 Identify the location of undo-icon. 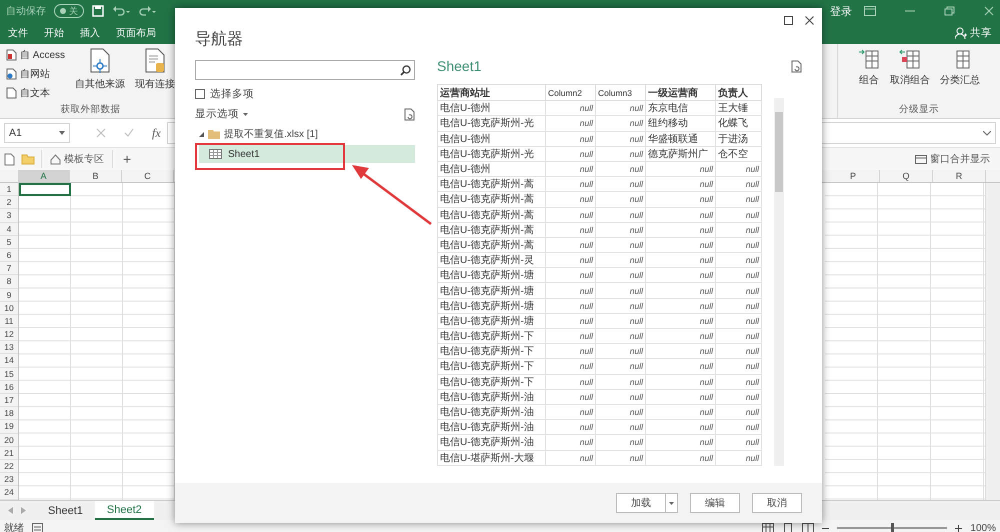
(121, 11).